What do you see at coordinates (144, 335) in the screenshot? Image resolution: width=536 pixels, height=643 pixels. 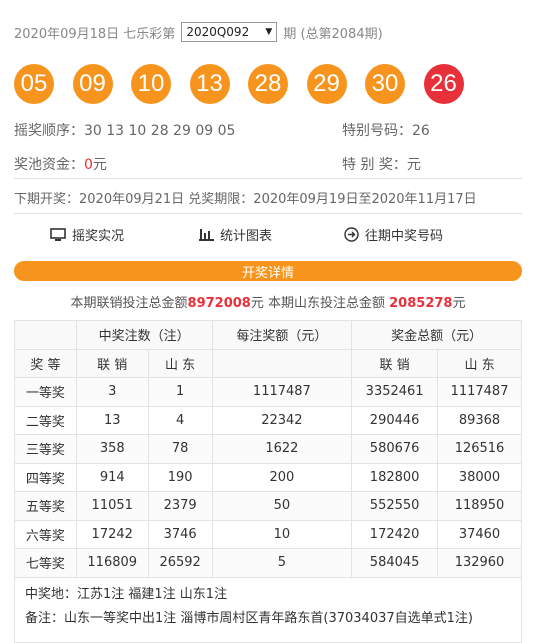 I see `header-winners: 中奖注数（注）` at bounding box center [144, 335].